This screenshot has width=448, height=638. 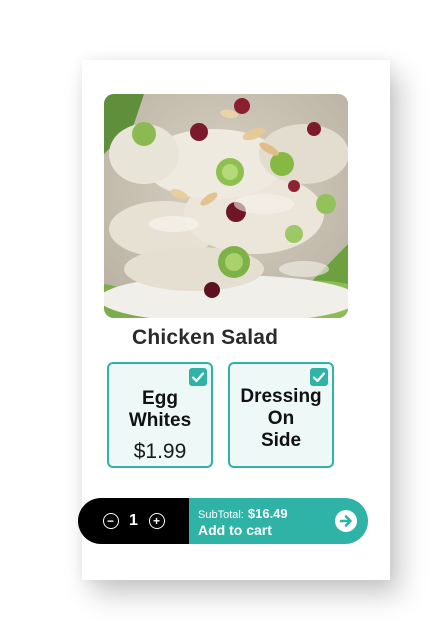 I want to click on subtotal: SubTotal: $16.49, so click(x=243, y=514).